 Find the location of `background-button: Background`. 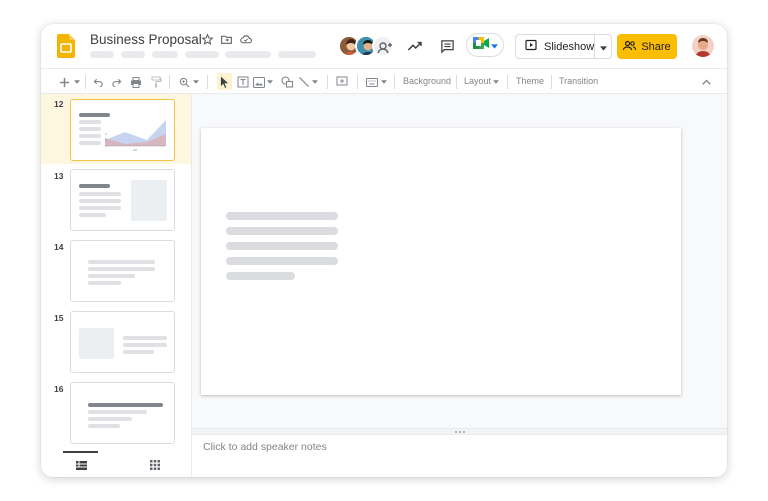

background-button: Background is located at coordinates (427, 81).